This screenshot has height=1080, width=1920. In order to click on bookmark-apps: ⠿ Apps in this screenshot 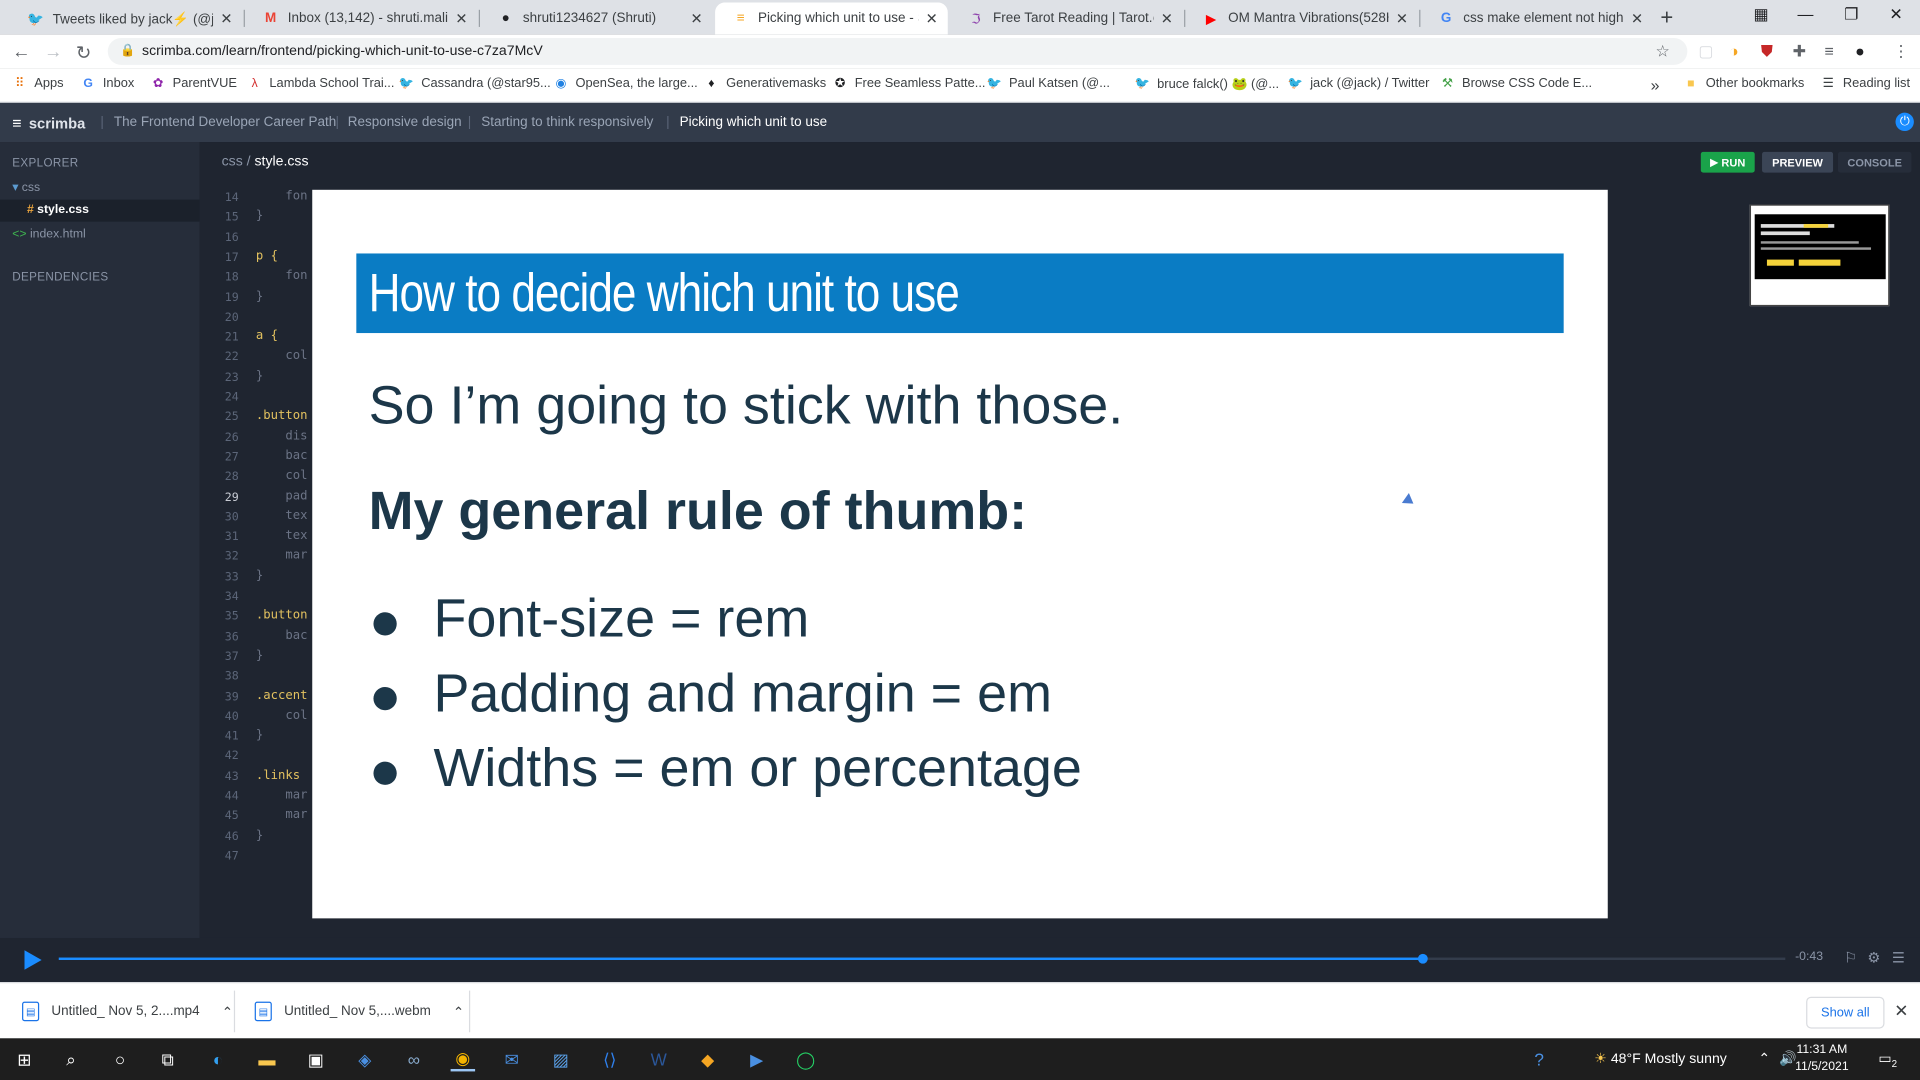, I will do `click(38, 83)`.